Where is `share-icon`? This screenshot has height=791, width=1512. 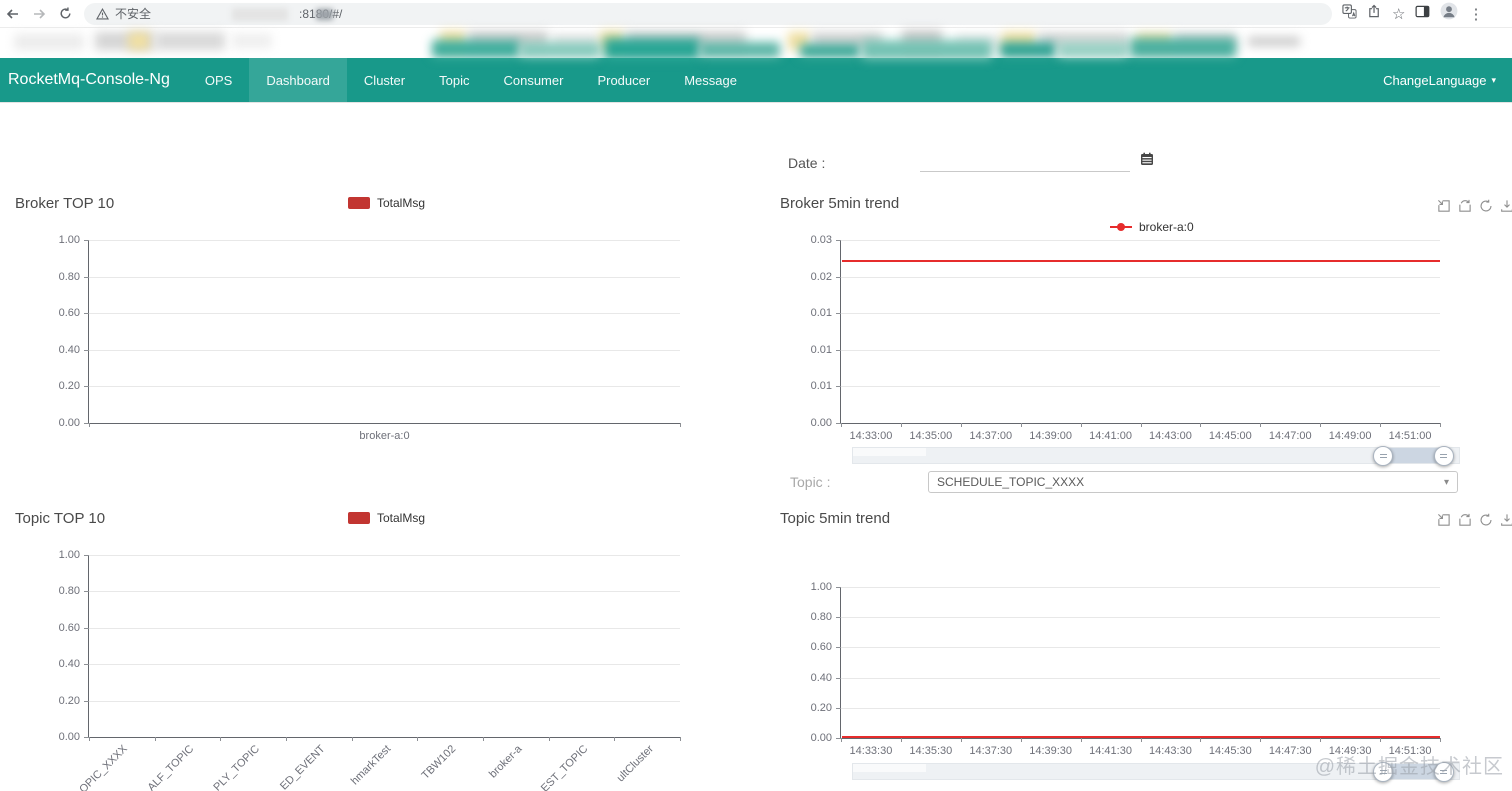
share-icon is located at coordinates (1374, 14).